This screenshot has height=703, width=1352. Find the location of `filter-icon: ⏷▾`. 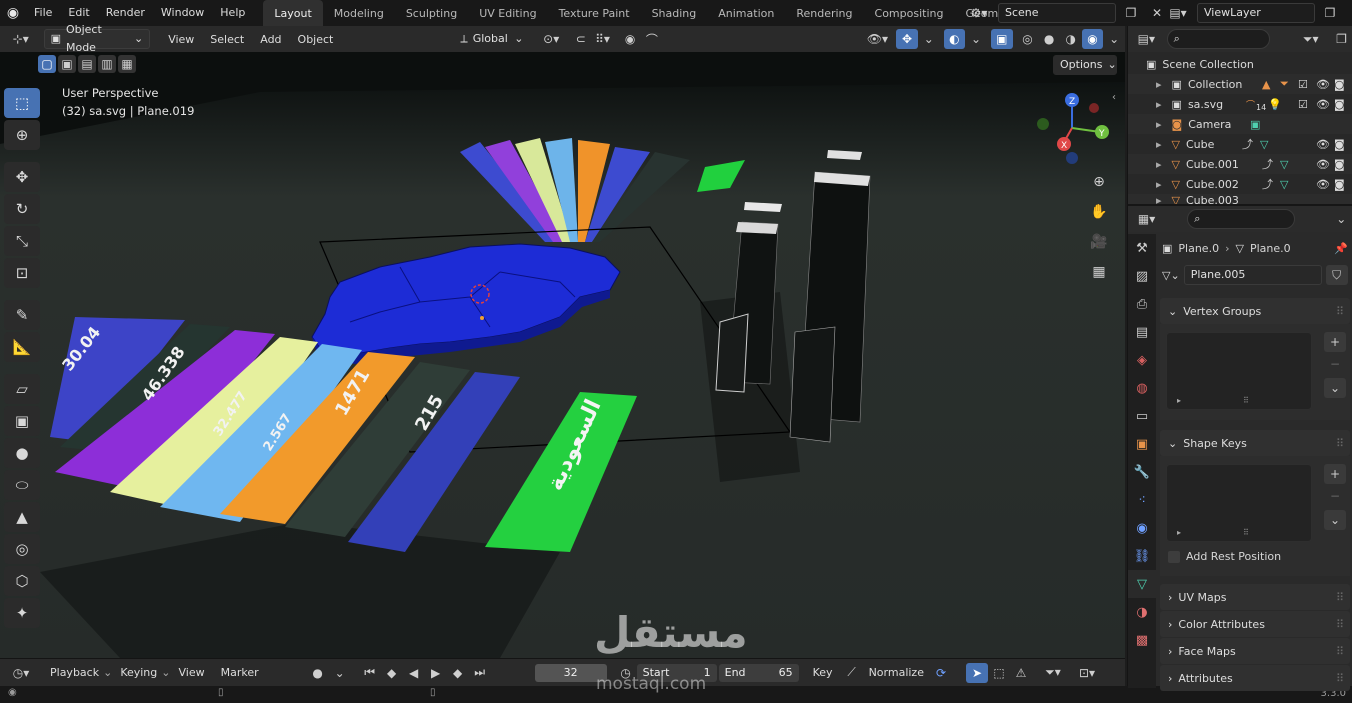

filter-icon: ⏷▾ is located at coordinates (1053, 673).